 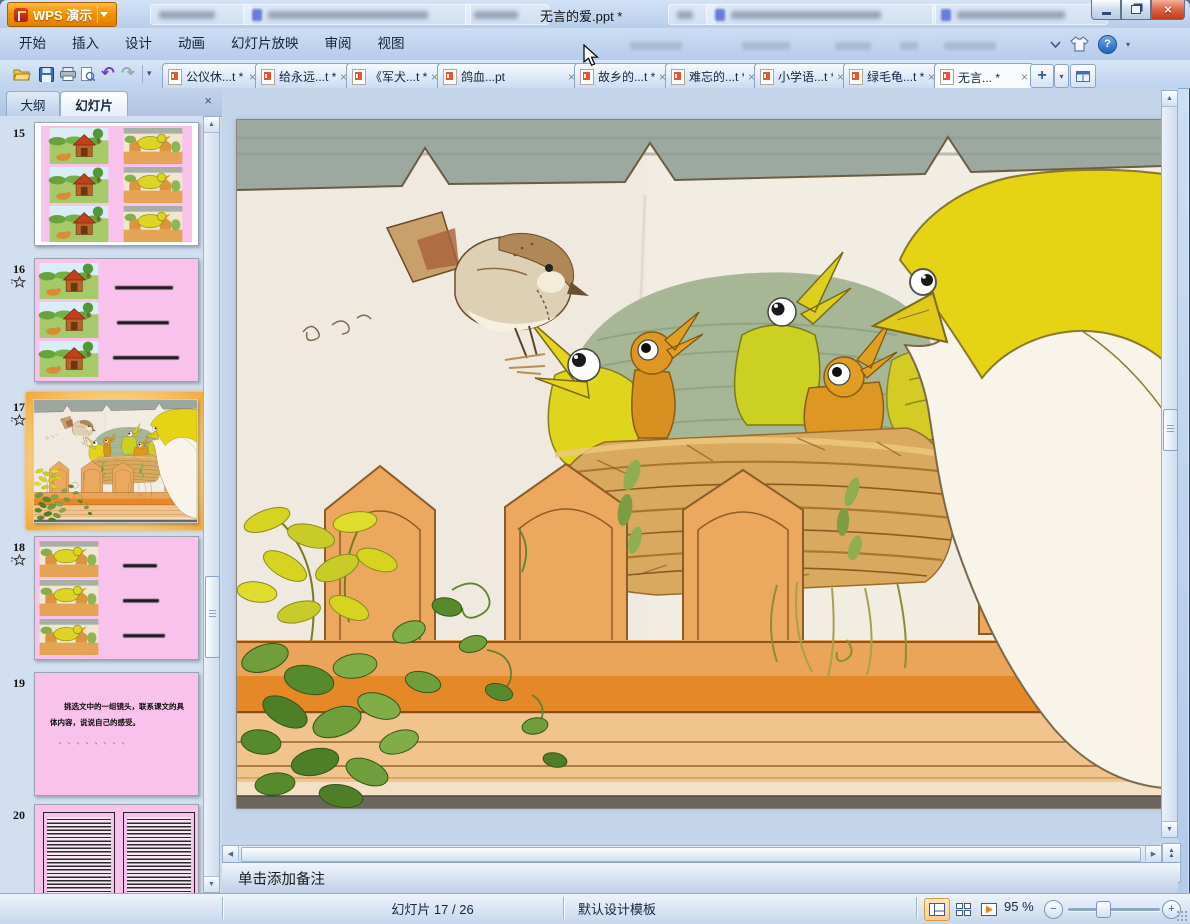 I want to click on zoom-slider-thumb, so click(x=1103, y=909).